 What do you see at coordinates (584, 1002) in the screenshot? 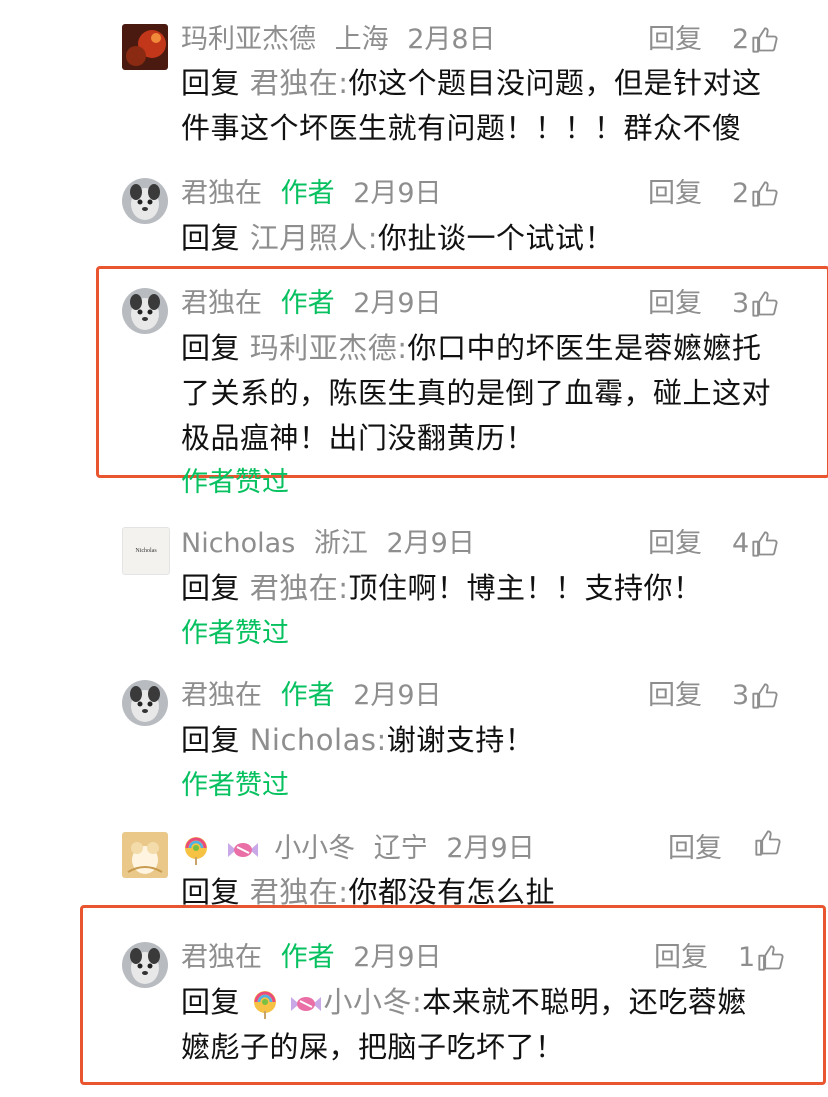
I see `comment-text-line1: 本来就不聪明，还吃蓉嬷` at bounding box center [584, 1002].